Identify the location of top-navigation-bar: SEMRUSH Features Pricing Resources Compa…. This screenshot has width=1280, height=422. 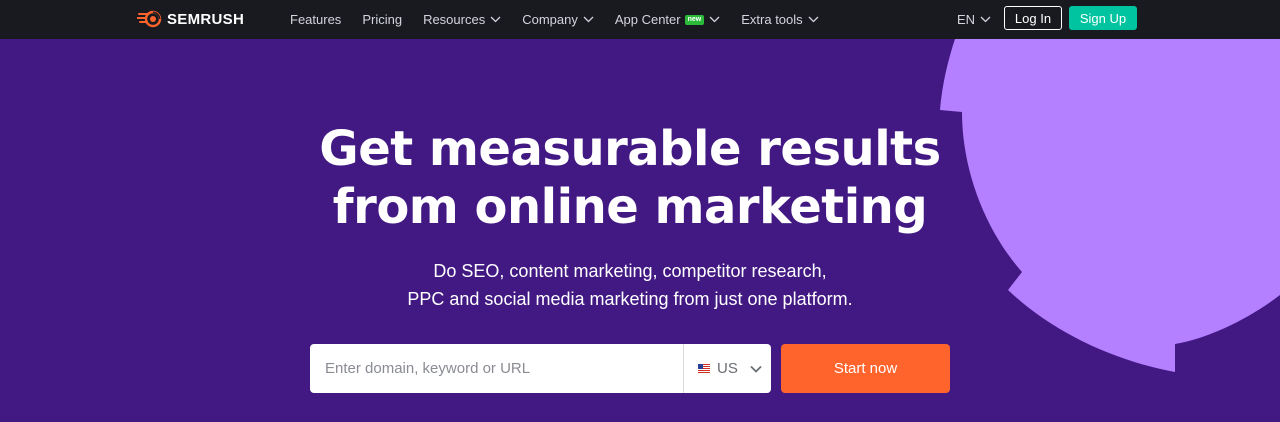
(640, 19).